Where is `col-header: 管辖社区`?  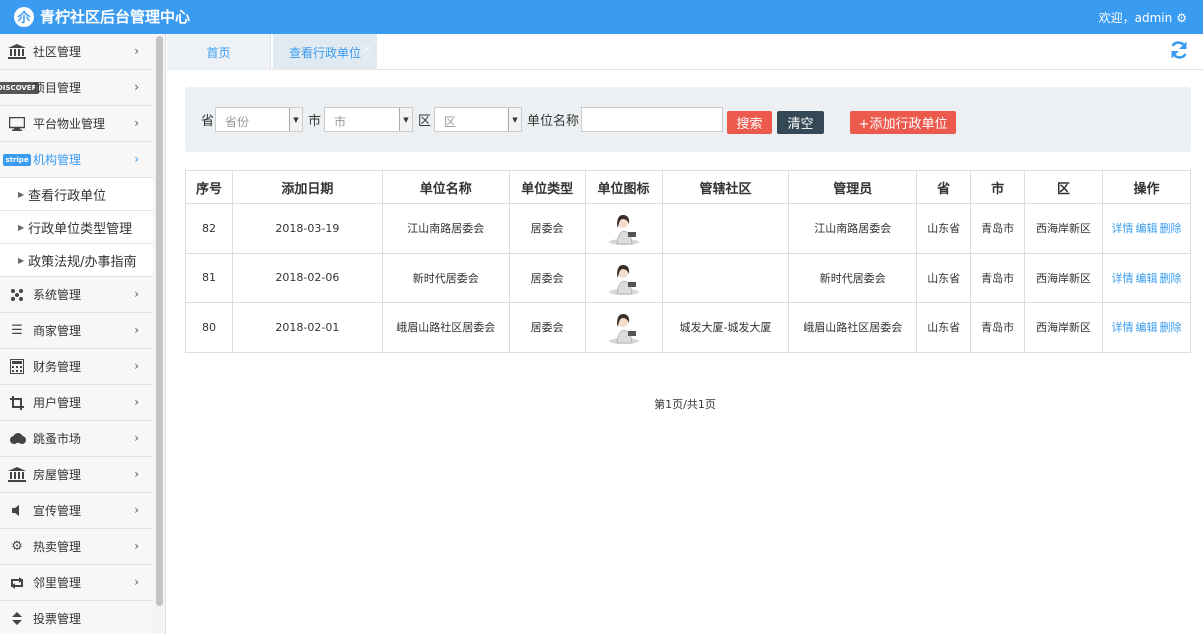 col-header: 管辖社区 is located at coordinates (725, 187).